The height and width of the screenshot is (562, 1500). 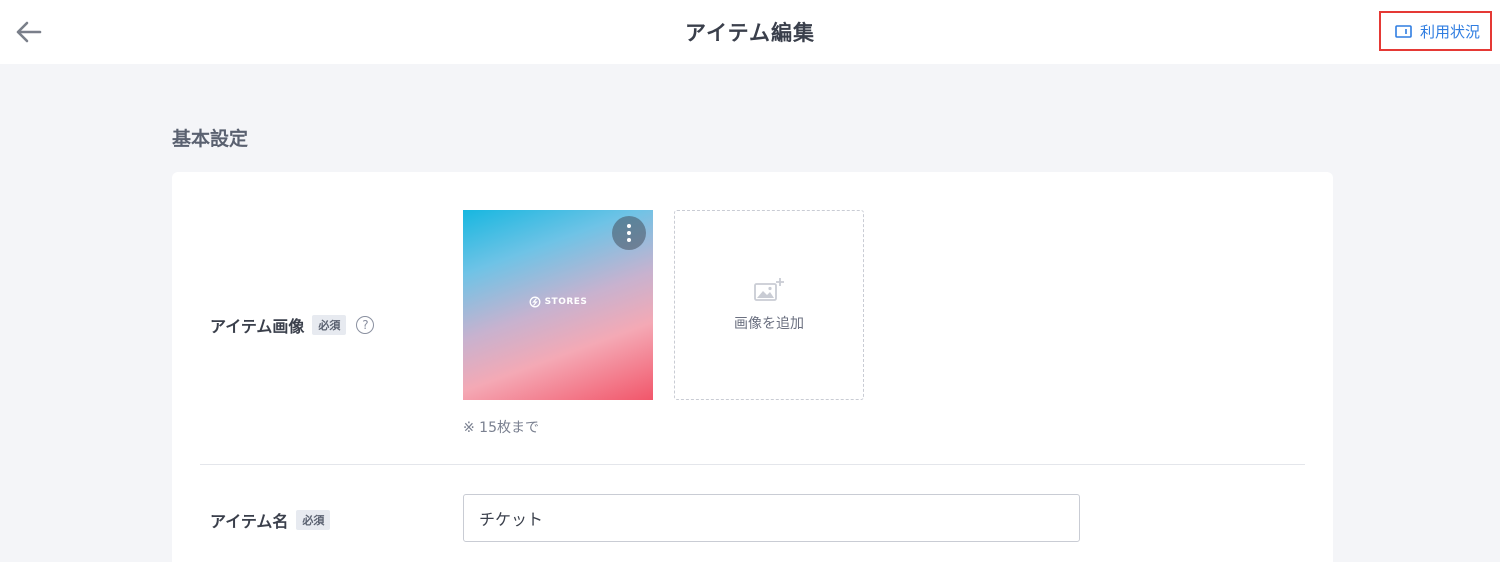 I want to click on item-image-label: アイテム画像, so click(x=257, y=326).